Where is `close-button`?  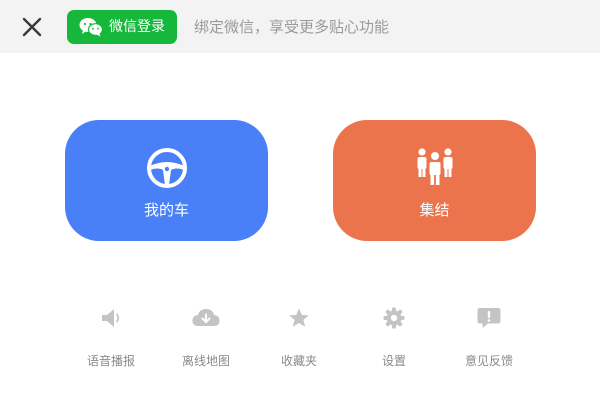 close-button is located at coordinates (32, 27).